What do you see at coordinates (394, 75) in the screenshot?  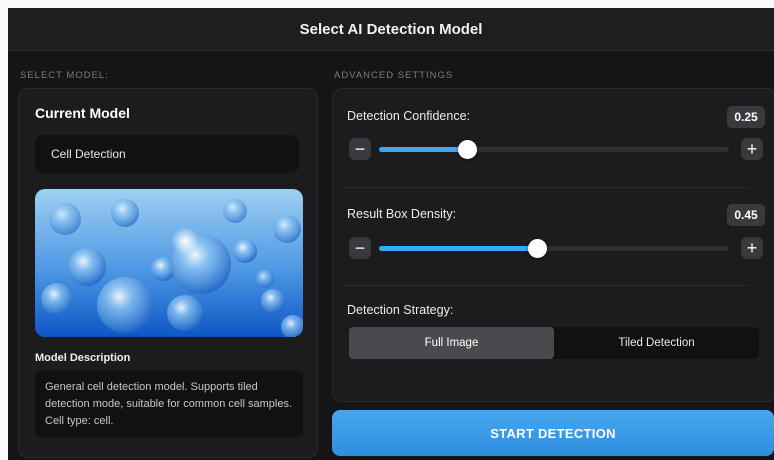 I see `advanced-settings-label: ADVANCED SETTINGS` at bounding box center [394, 75].